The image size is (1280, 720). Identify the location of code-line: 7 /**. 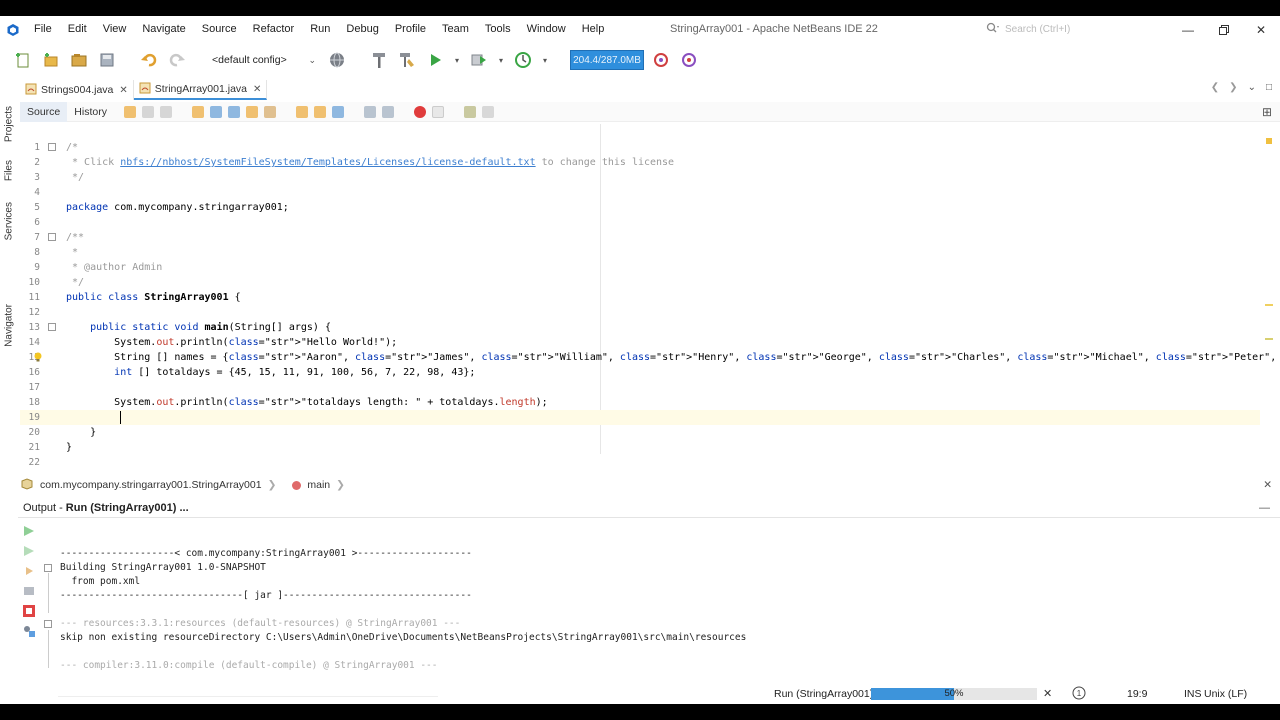
(640, 237).